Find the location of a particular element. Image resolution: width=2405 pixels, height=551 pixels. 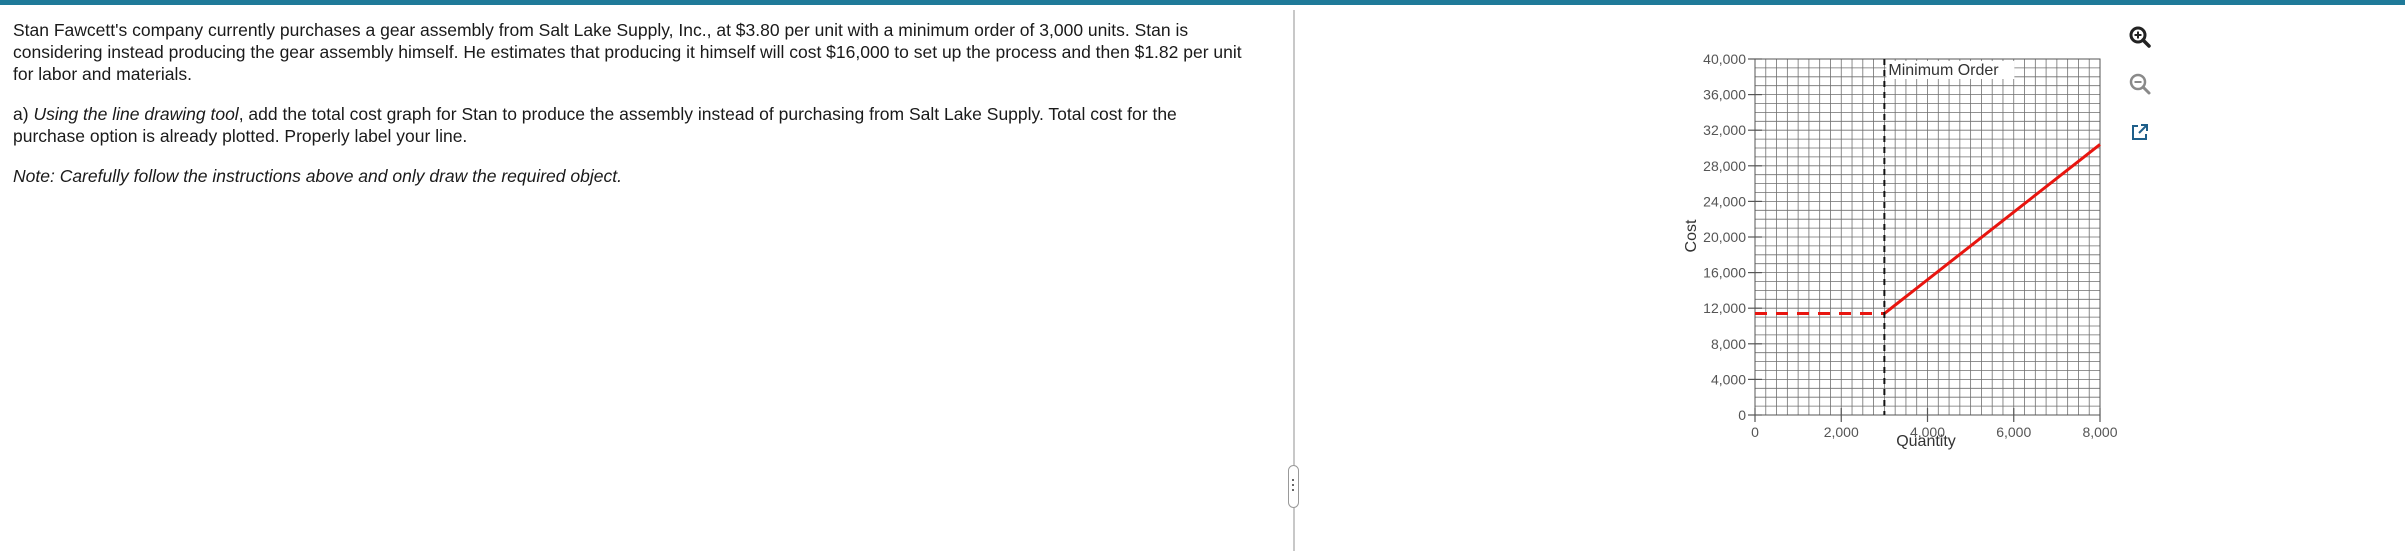

y-tick-label: 12,000 is located at coordinates (1724, 308).